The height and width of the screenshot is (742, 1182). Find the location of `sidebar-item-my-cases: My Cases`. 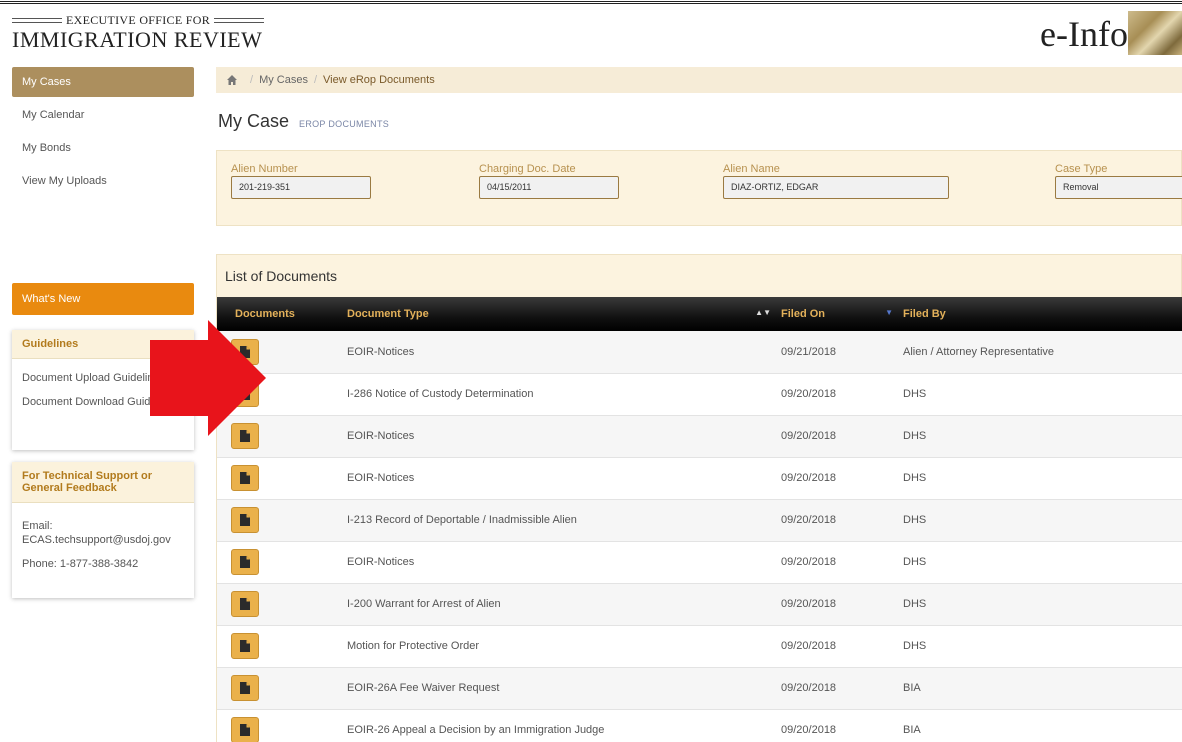

sidebar-item-my-cases: My Cases is located at coordinates (103, 82).